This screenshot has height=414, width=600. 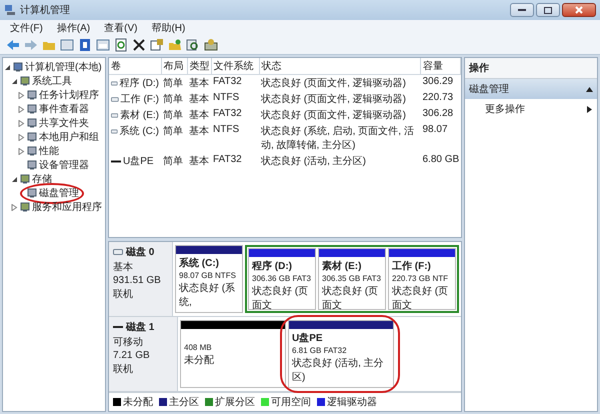 What do you see at coordinates (589, 109) in the screenshot?
I see `submenu-arrow-icon` at bounding box center [589, 109].